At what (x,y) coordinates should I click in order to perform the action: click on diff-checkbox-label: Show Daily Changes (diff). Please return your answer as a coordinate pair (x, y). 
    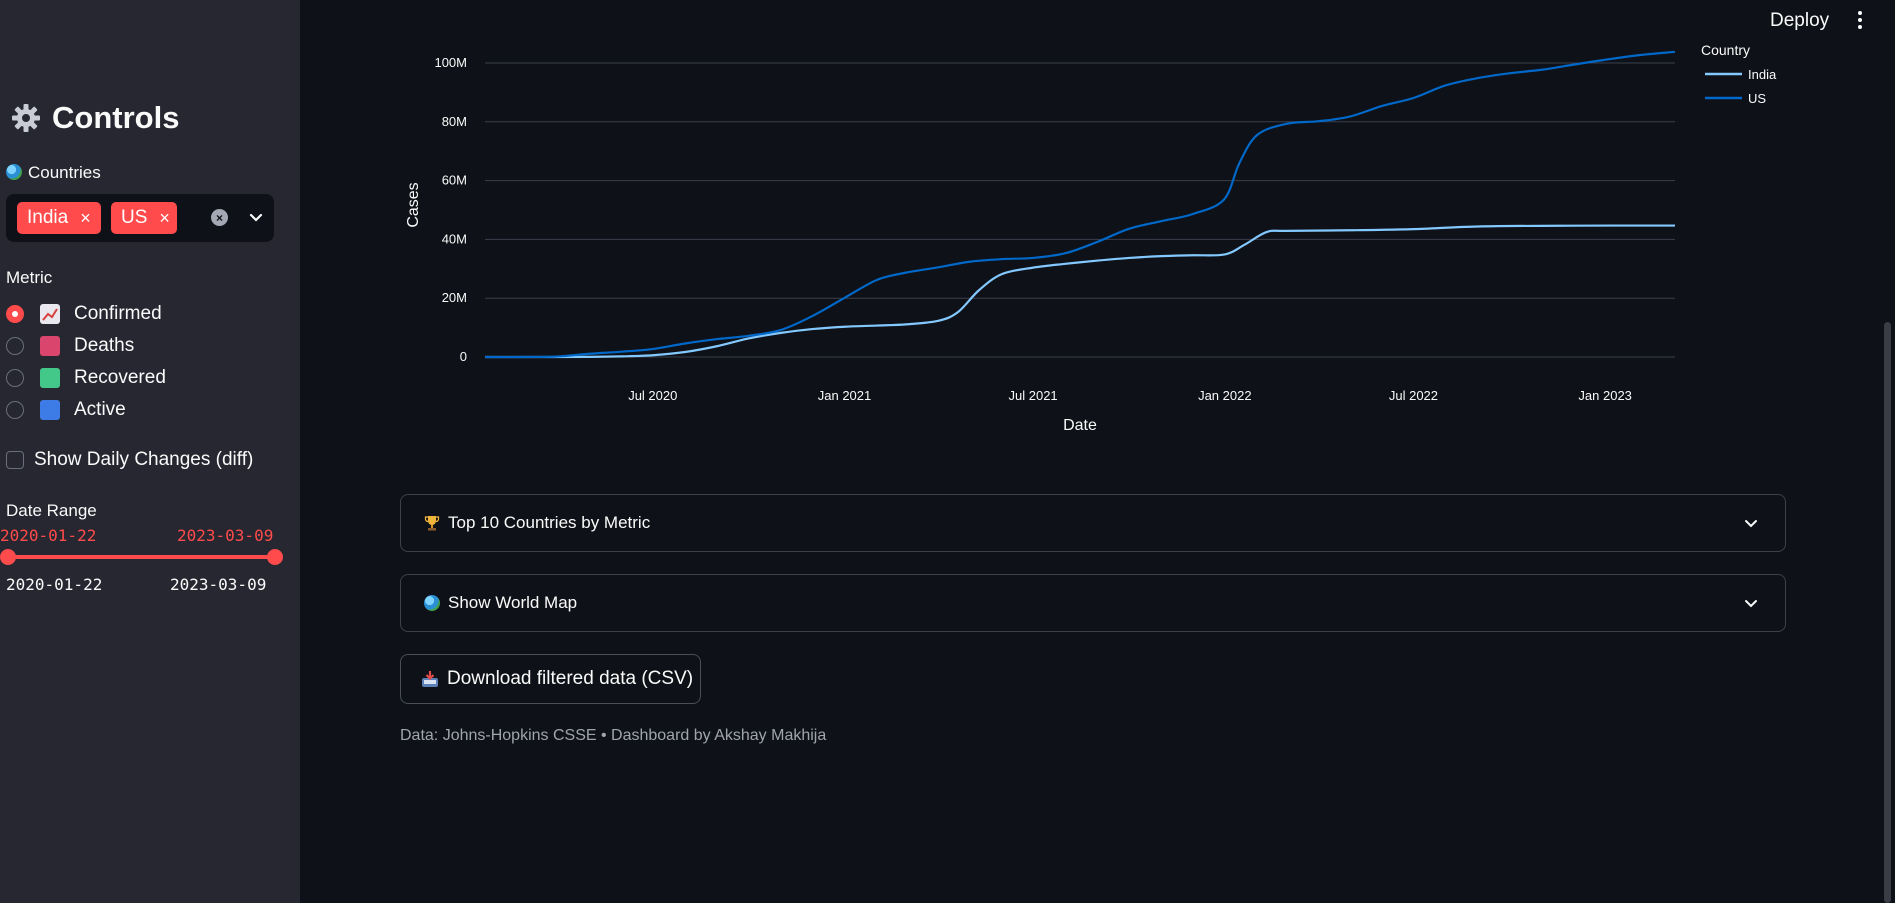
    Looking at the image, I should click on (144, 459).